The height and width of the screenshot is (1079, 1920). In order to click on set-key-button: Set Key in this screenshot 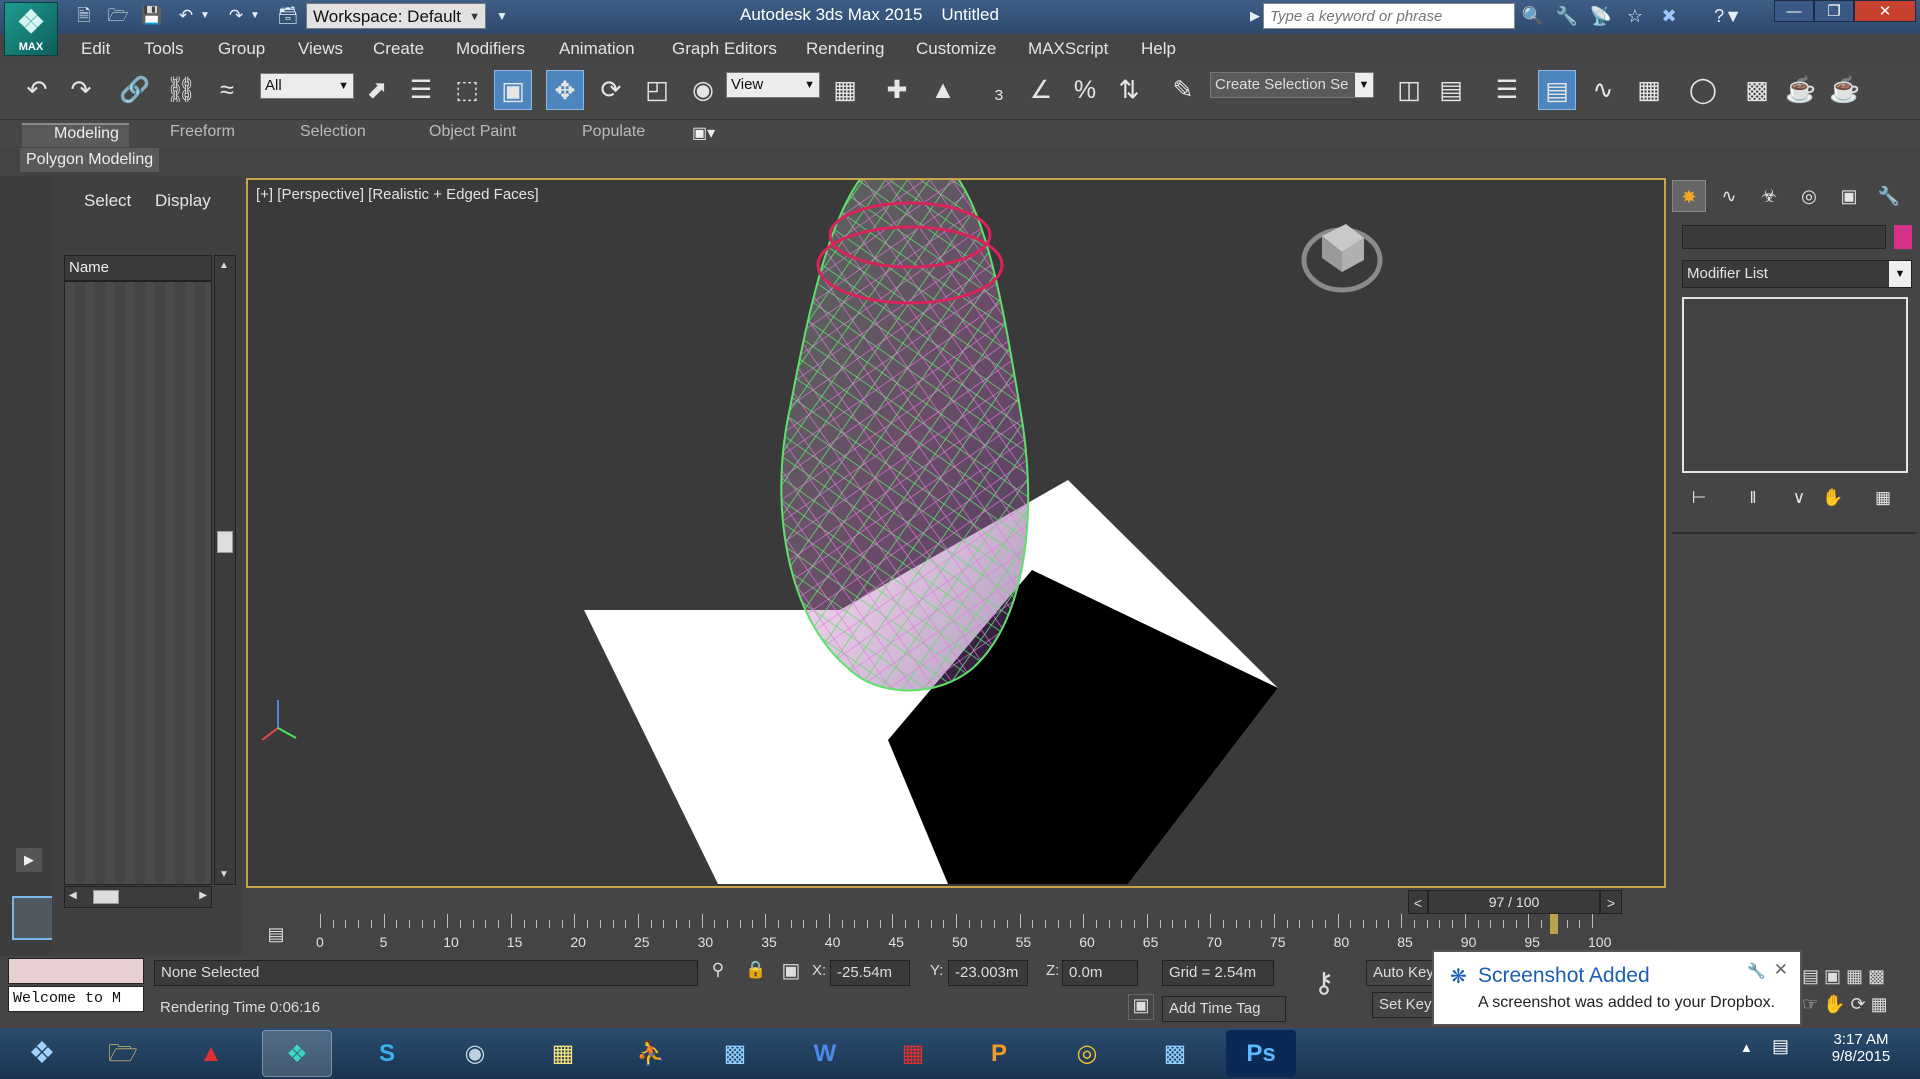, I will do `click(1404, 1005)`.